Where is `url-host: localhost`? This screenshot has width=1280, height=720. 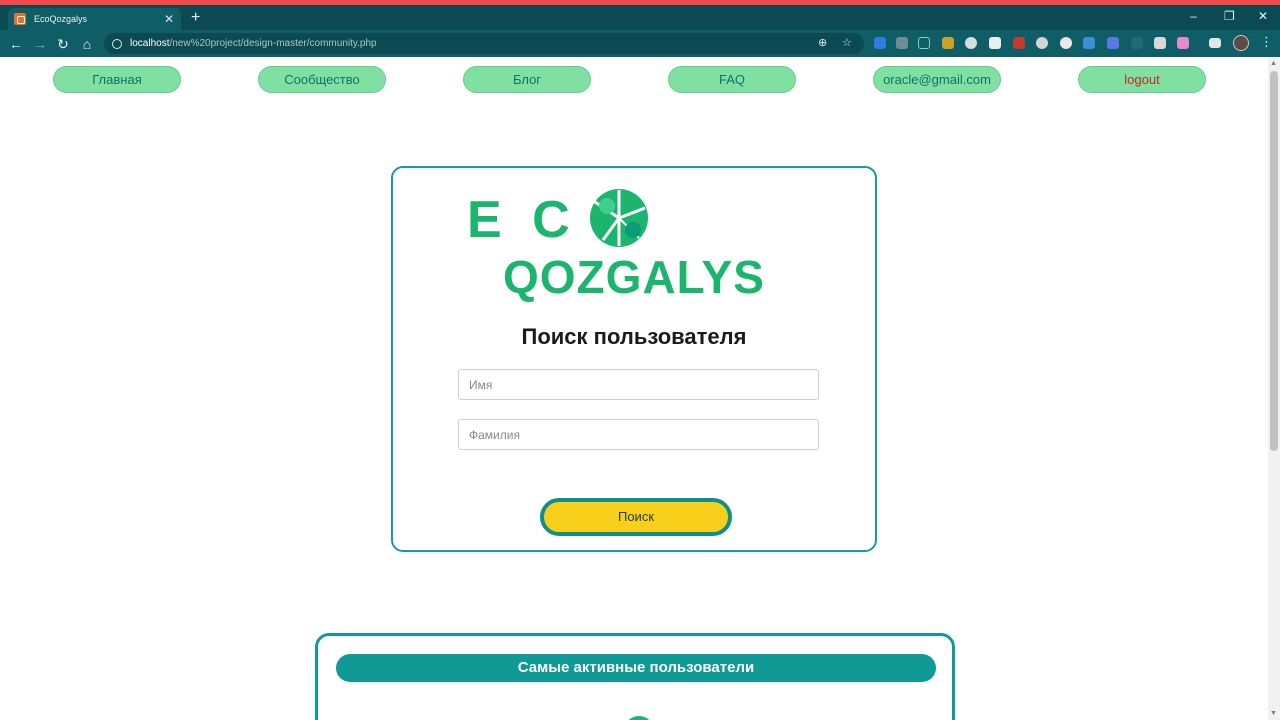 url-host: localhost is located at coordinates (150, 43).